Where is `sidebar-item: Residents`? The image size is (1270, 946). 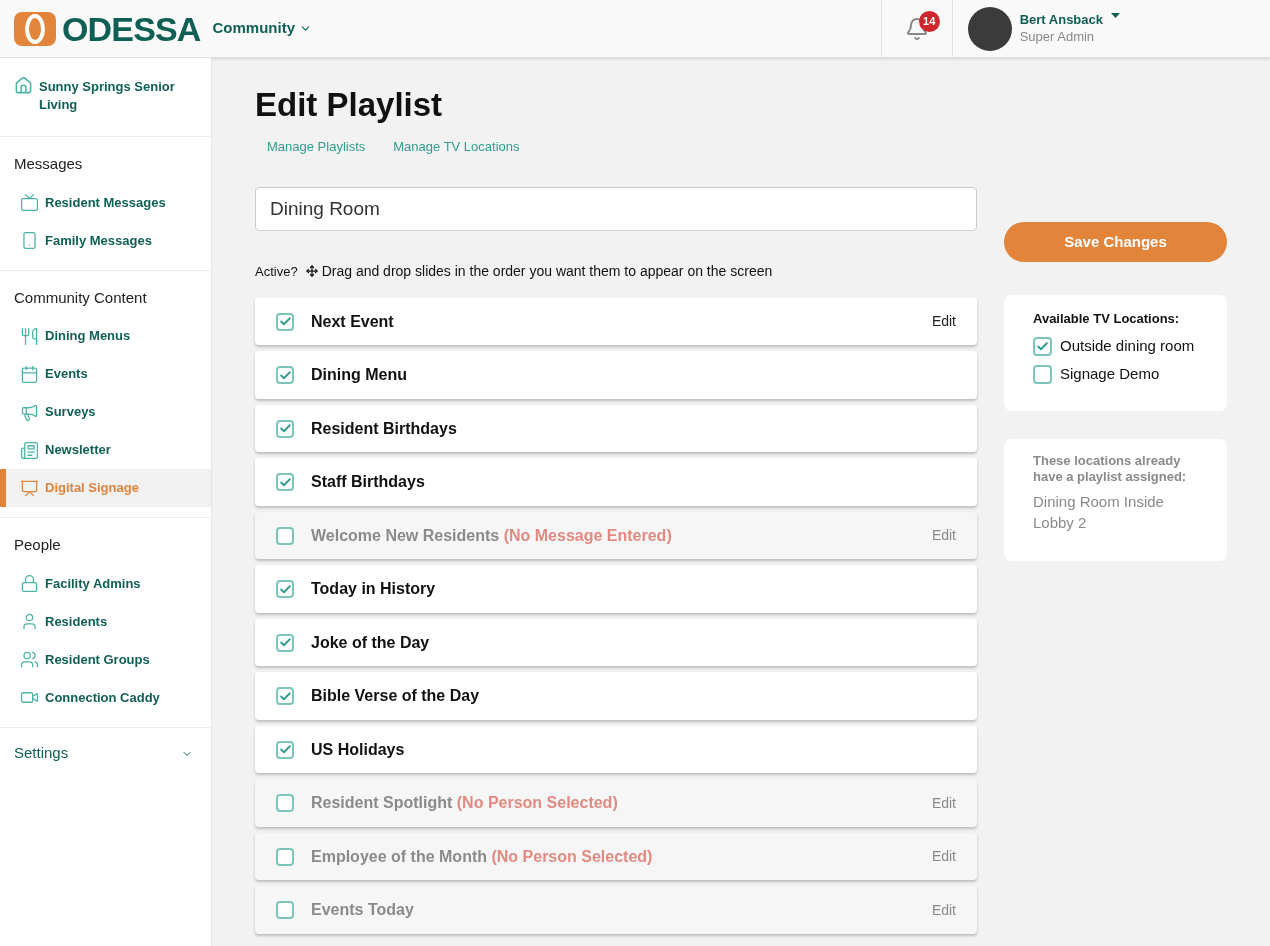
sidebar-item: Residents is located at coordinates (105, 621).